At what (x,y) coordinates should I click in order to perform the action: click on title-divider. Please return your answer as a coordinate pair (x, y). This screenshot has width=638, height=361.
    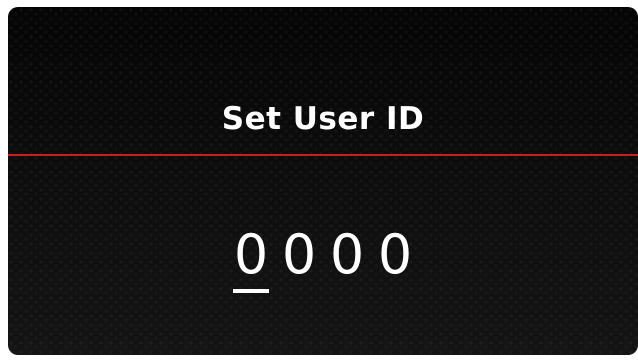
    Looking at the image, I should click on (323, 155).